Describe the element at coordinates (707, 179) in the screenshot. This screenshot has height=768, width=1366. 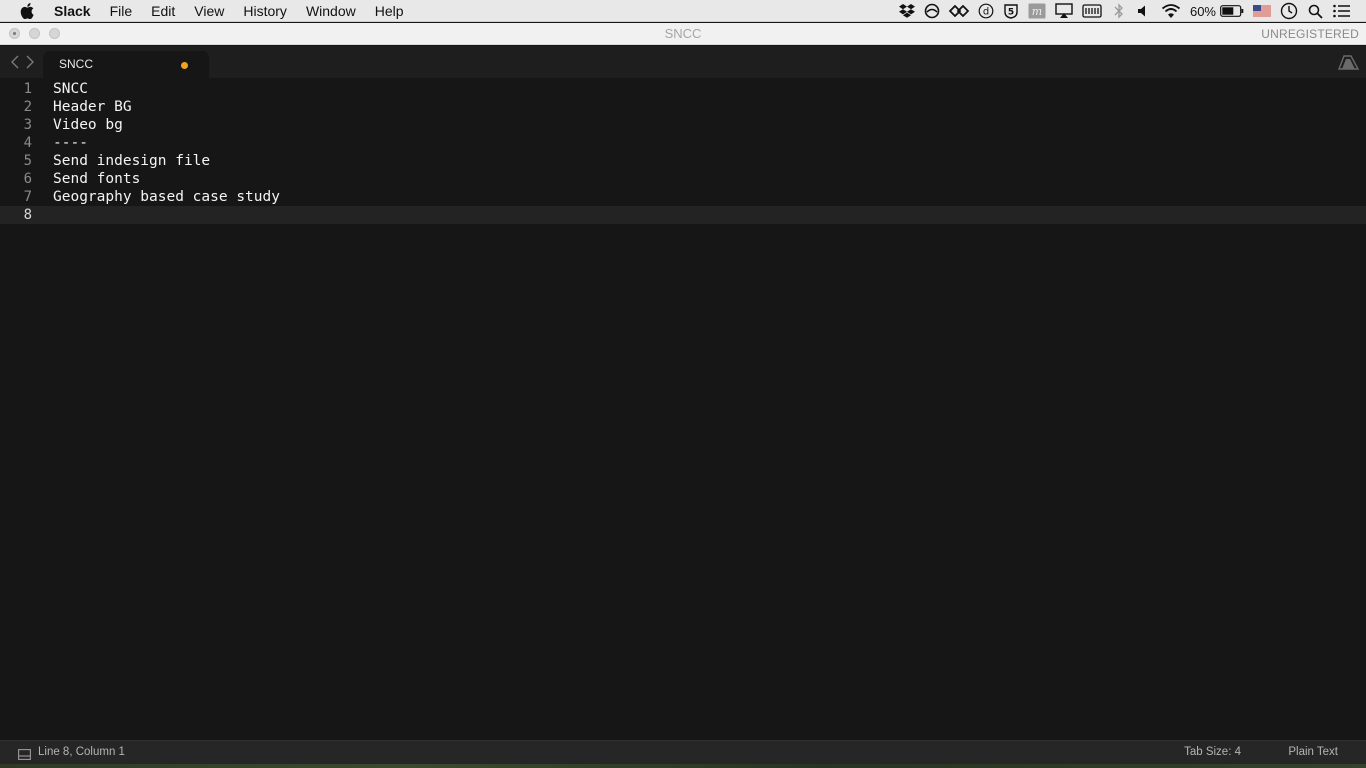
I see `code-line: Send fonts` at that location.